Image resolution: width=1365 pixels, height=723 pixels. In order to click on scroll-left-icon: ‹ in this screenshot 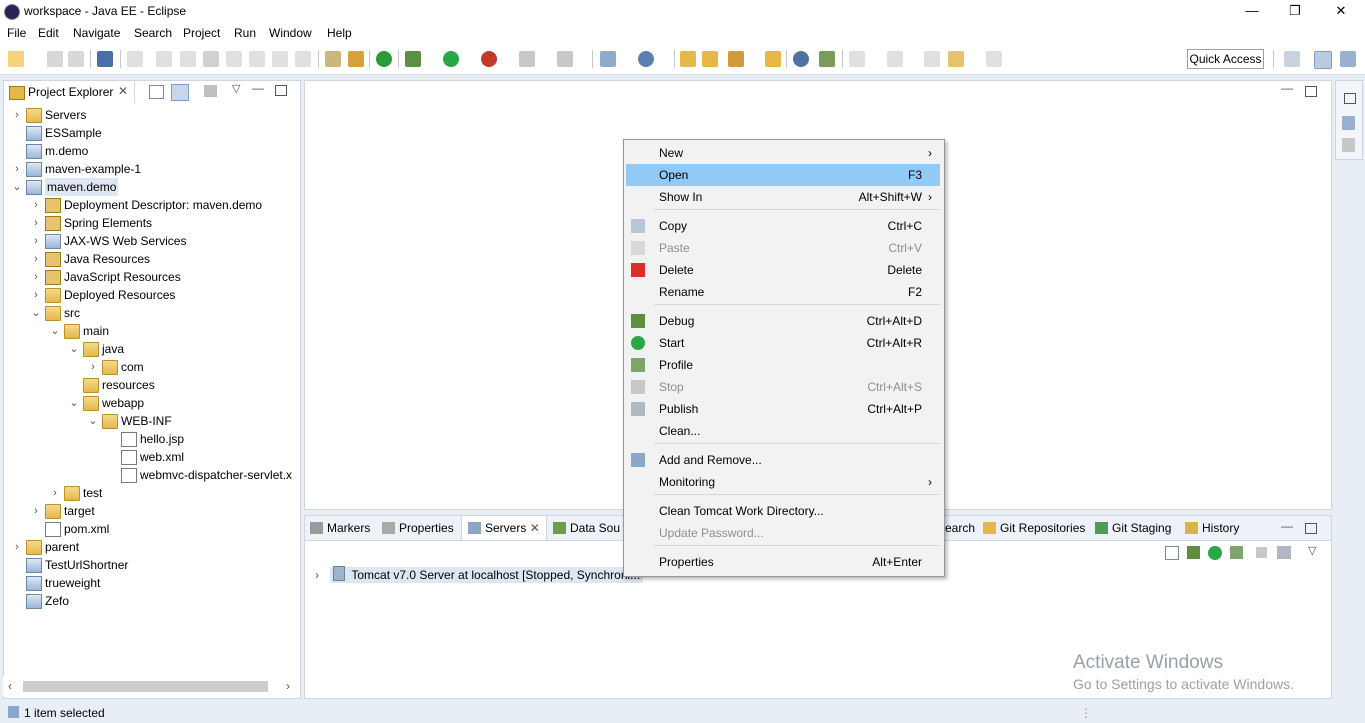, I will do `click(10, 686)`.